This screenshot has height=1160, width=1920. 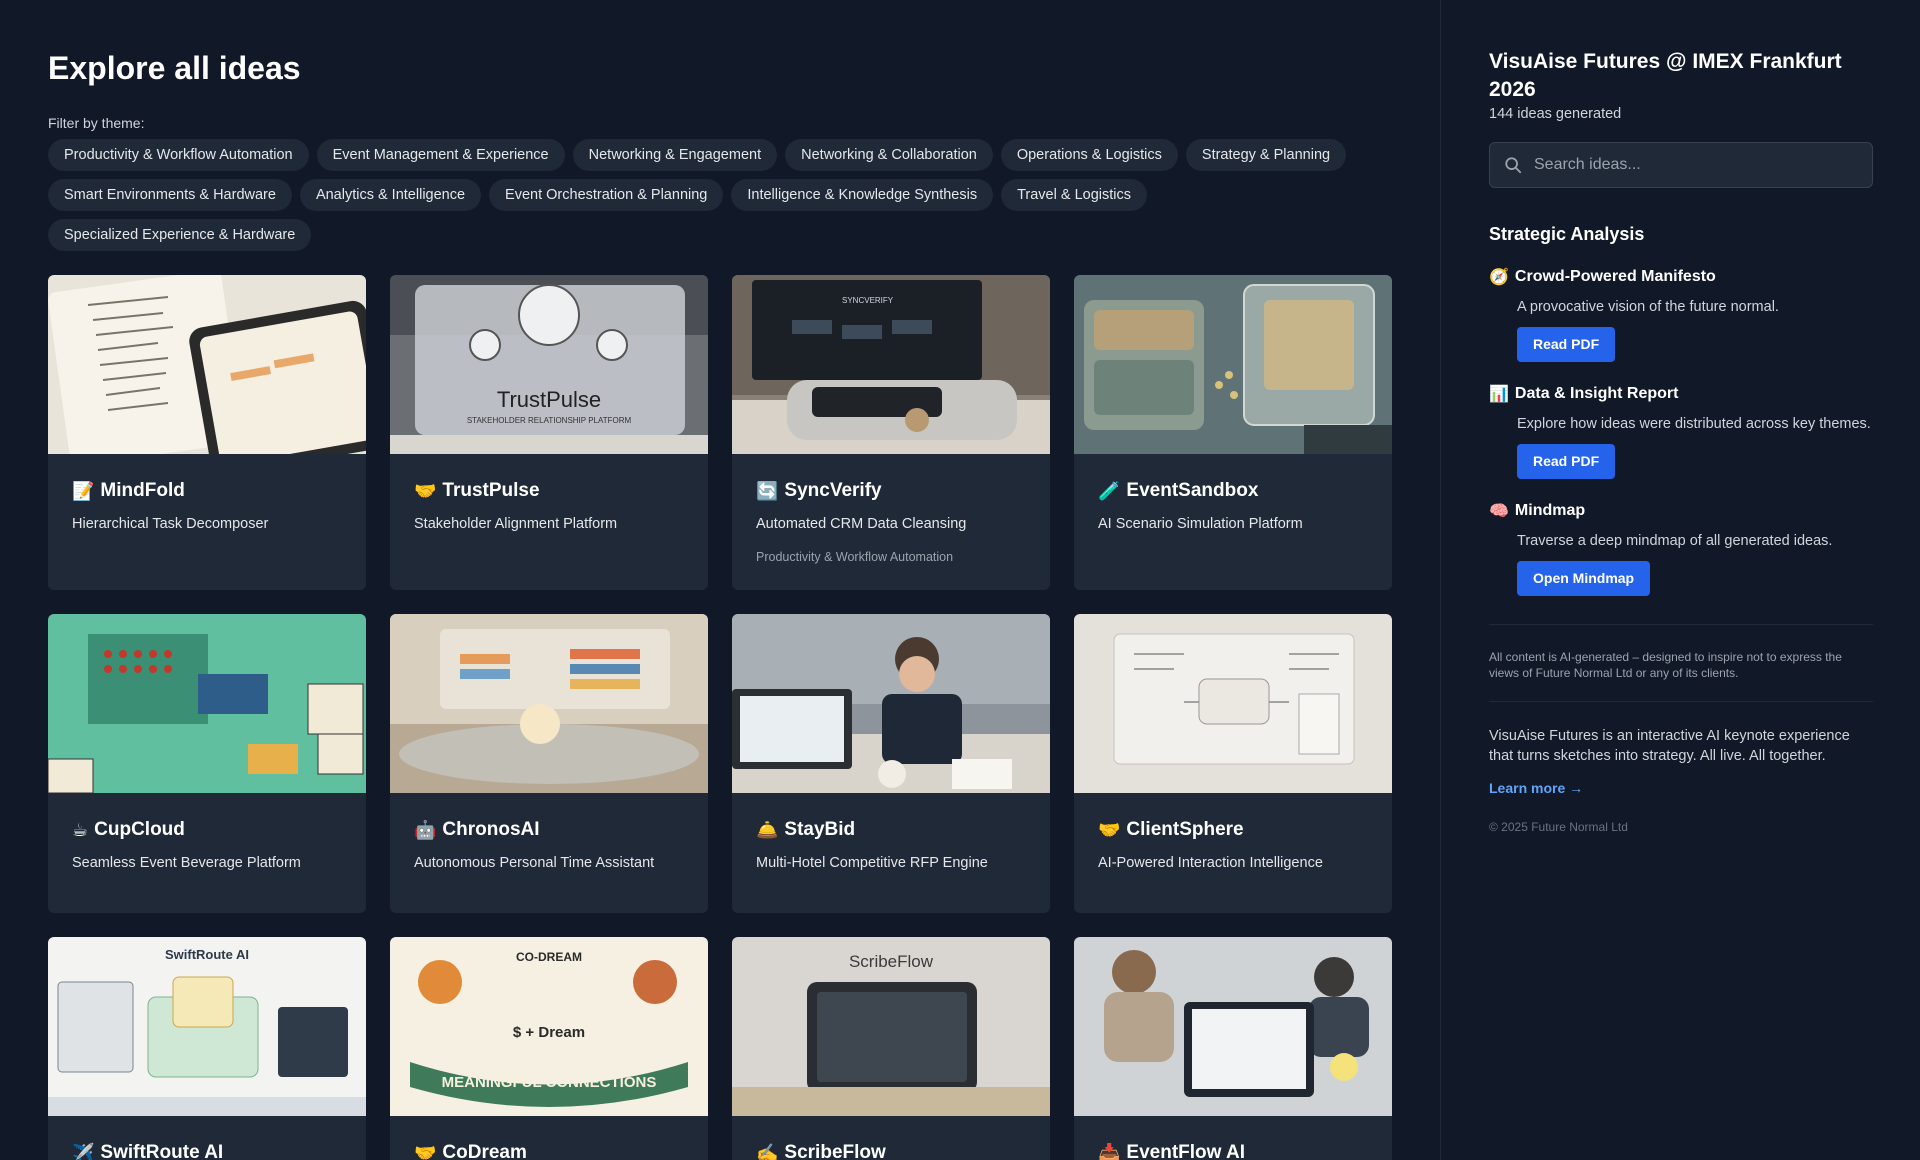 I want to click on theme-chip: Networking & Engagement, so click(x=675, y=155).